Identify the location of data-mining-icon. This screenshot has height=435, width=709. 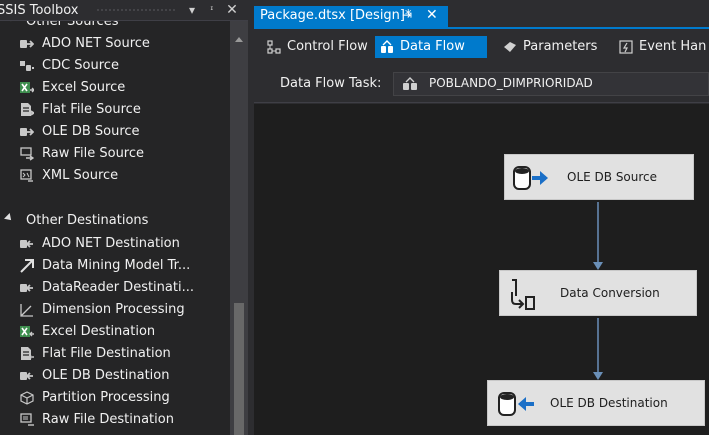
(27, 266).